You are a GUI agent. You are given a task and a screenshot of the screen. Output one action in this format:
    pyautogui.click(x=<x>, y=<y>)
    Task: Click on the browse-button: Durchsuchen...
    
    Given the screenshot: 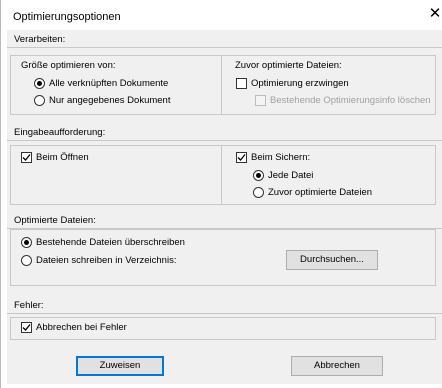 What is the action you would take?
    pyautogui.click(x=332, y=260)
    